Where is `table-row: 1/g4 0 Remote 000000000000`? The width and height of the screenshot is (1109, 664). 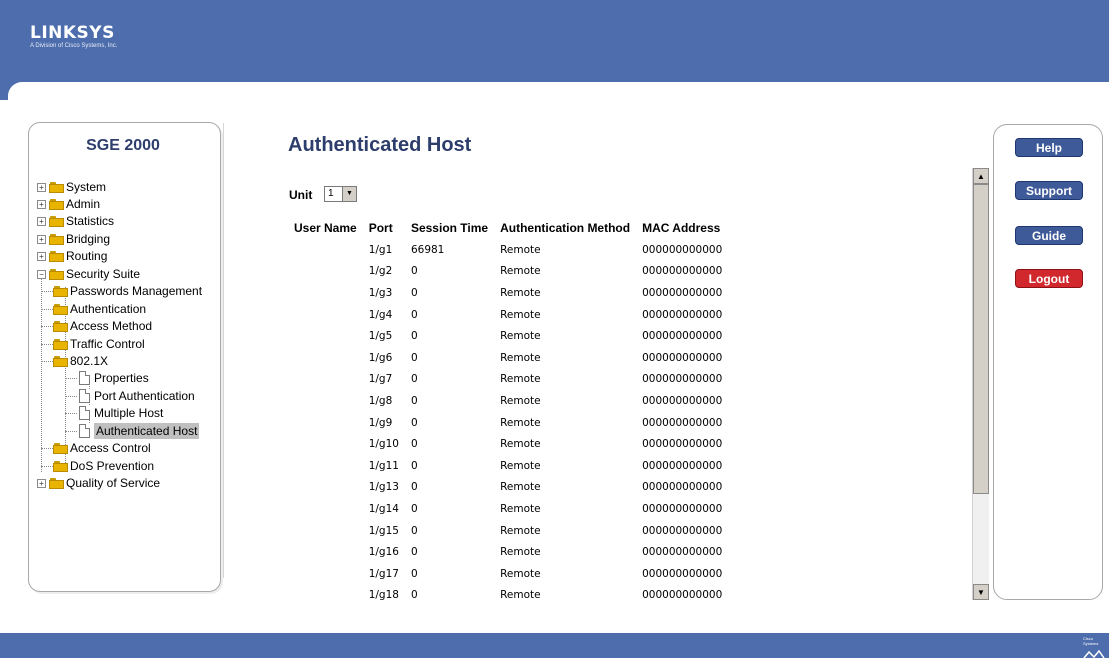 table-row: 1/g4 0 Remote 000000000000 is located at coordinates (508, 315).